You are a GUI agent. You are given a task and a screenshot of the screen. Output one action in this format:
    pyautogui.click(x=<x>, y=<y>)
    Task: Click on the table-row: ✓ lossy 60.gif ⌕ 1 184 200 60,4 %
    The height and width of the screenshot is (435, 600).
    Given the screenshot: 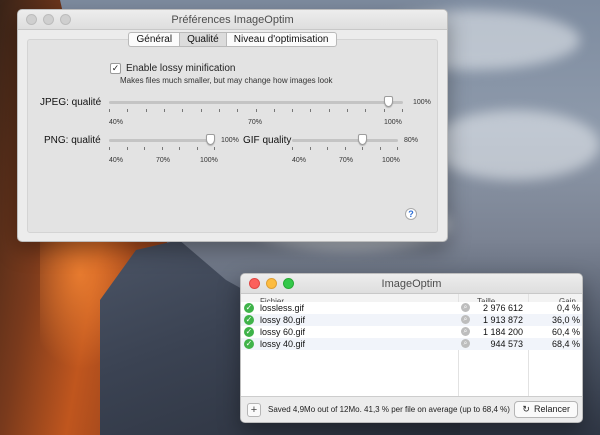 What is the action you would take?
    pyautogui.click(x=411, y=332)
    